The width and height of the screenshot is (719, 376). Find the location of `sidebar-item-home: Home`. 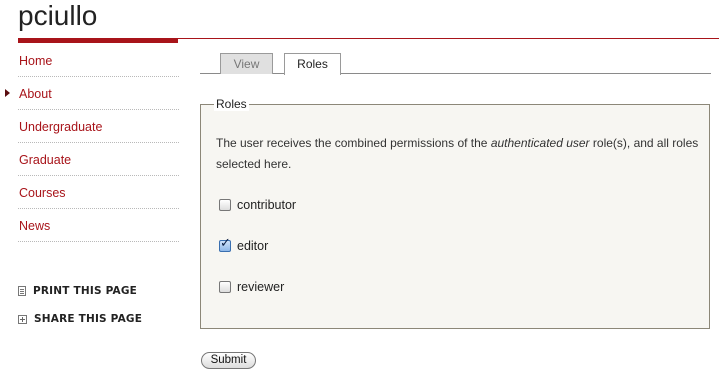

sidebar-item-home: Home is located at coordinates (98, 60).